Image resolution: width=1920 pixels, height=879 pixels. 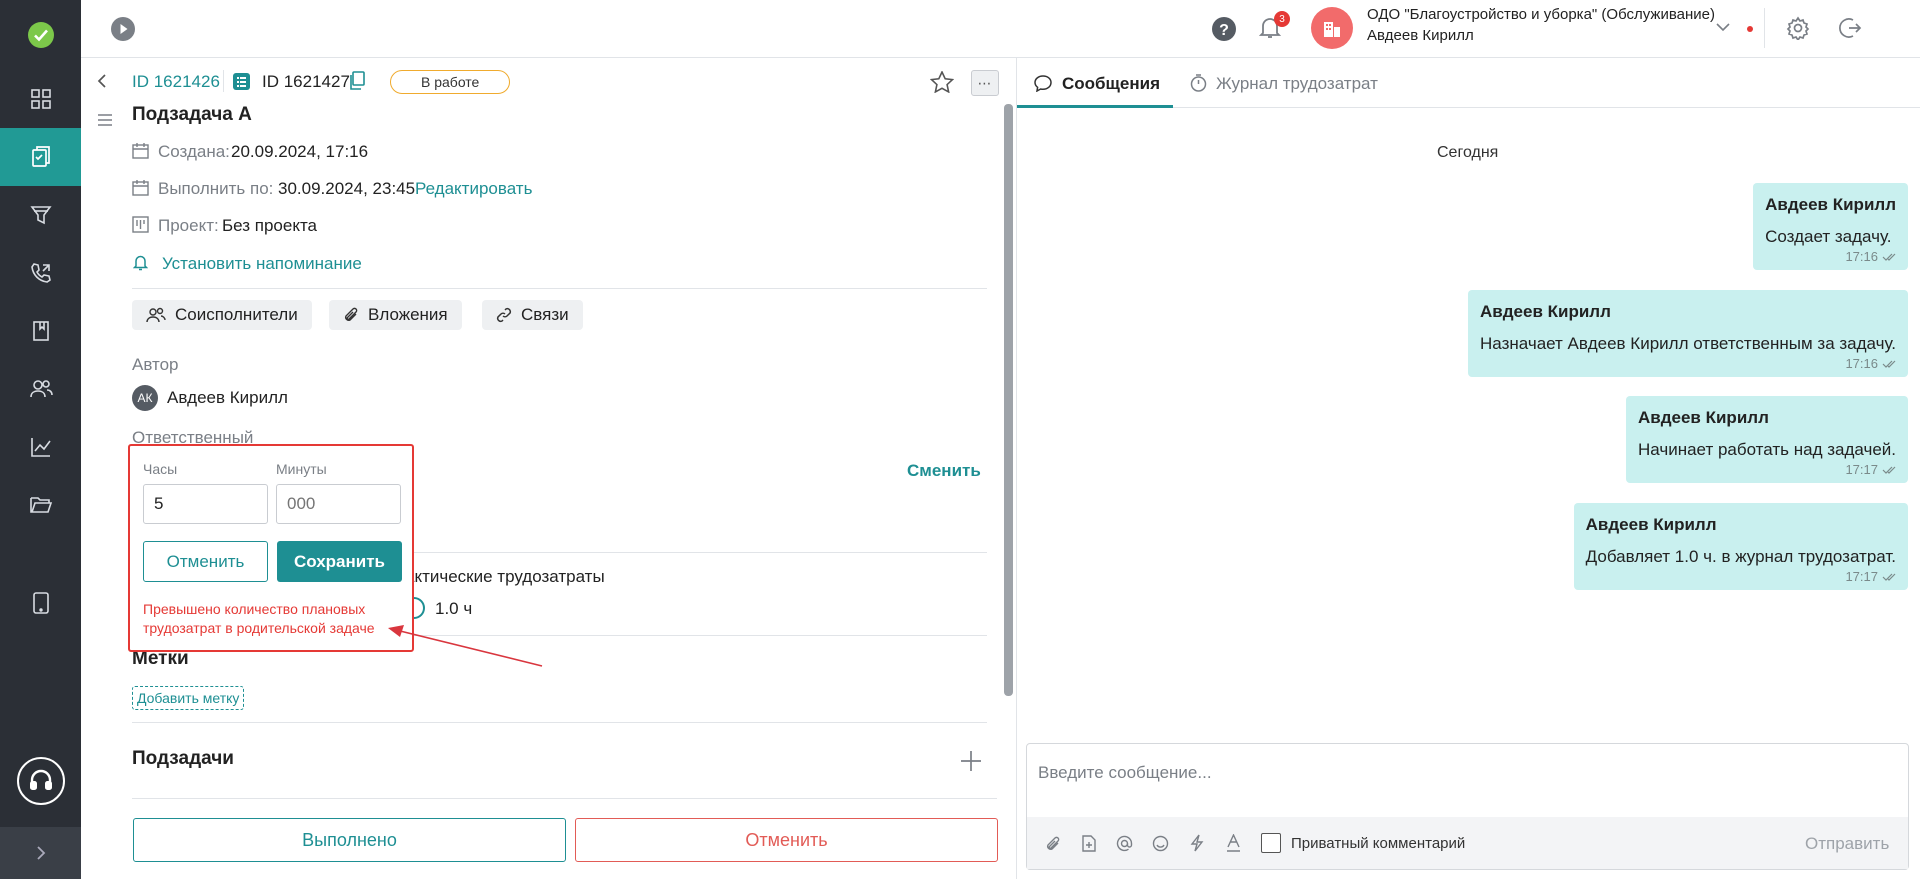 What do you see at coordinates (1233, 843) in the screenshot?
I see `text-format-icon` at bounding box center [1233, 843].